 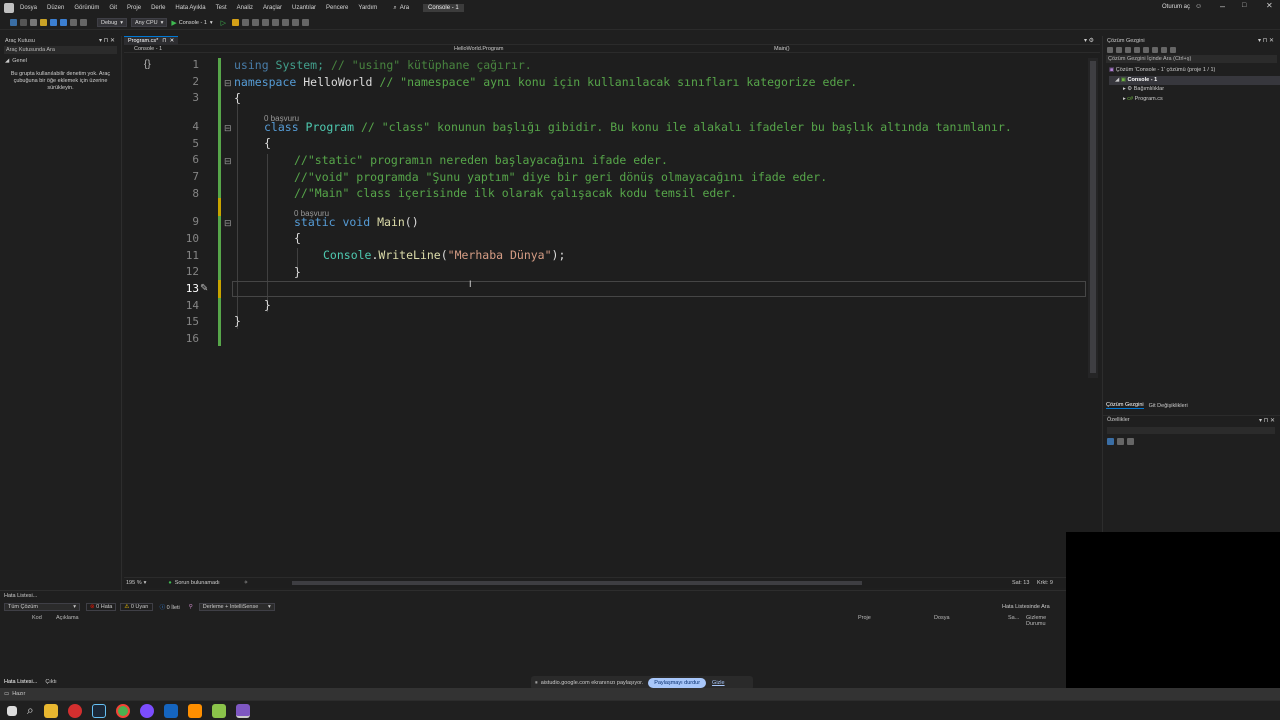 What do you see at coordinates (718, 683) in the screenshot?
I see `hide-button: Gizle` at bounding box center [718, 683].